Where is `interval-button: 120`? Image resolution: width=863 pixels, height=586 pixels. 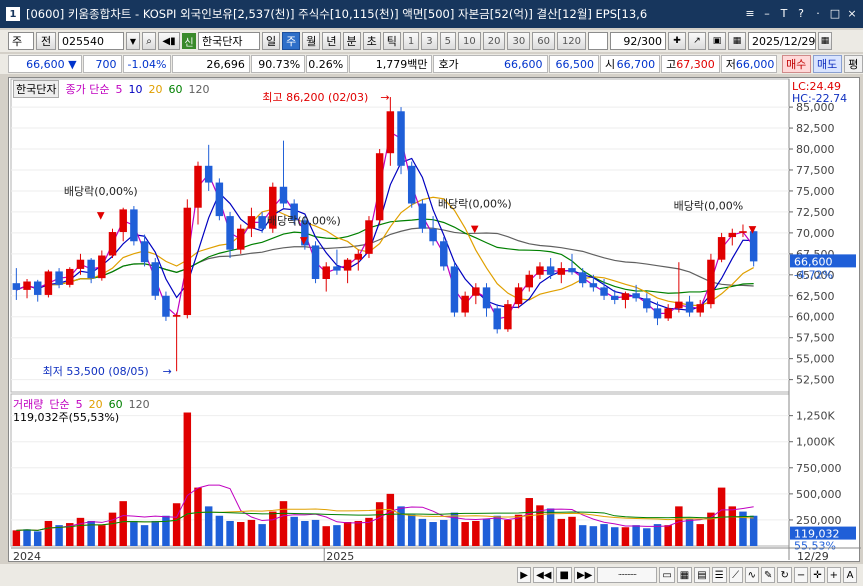 interval-button: 120 is located at coordinates (571, 41).